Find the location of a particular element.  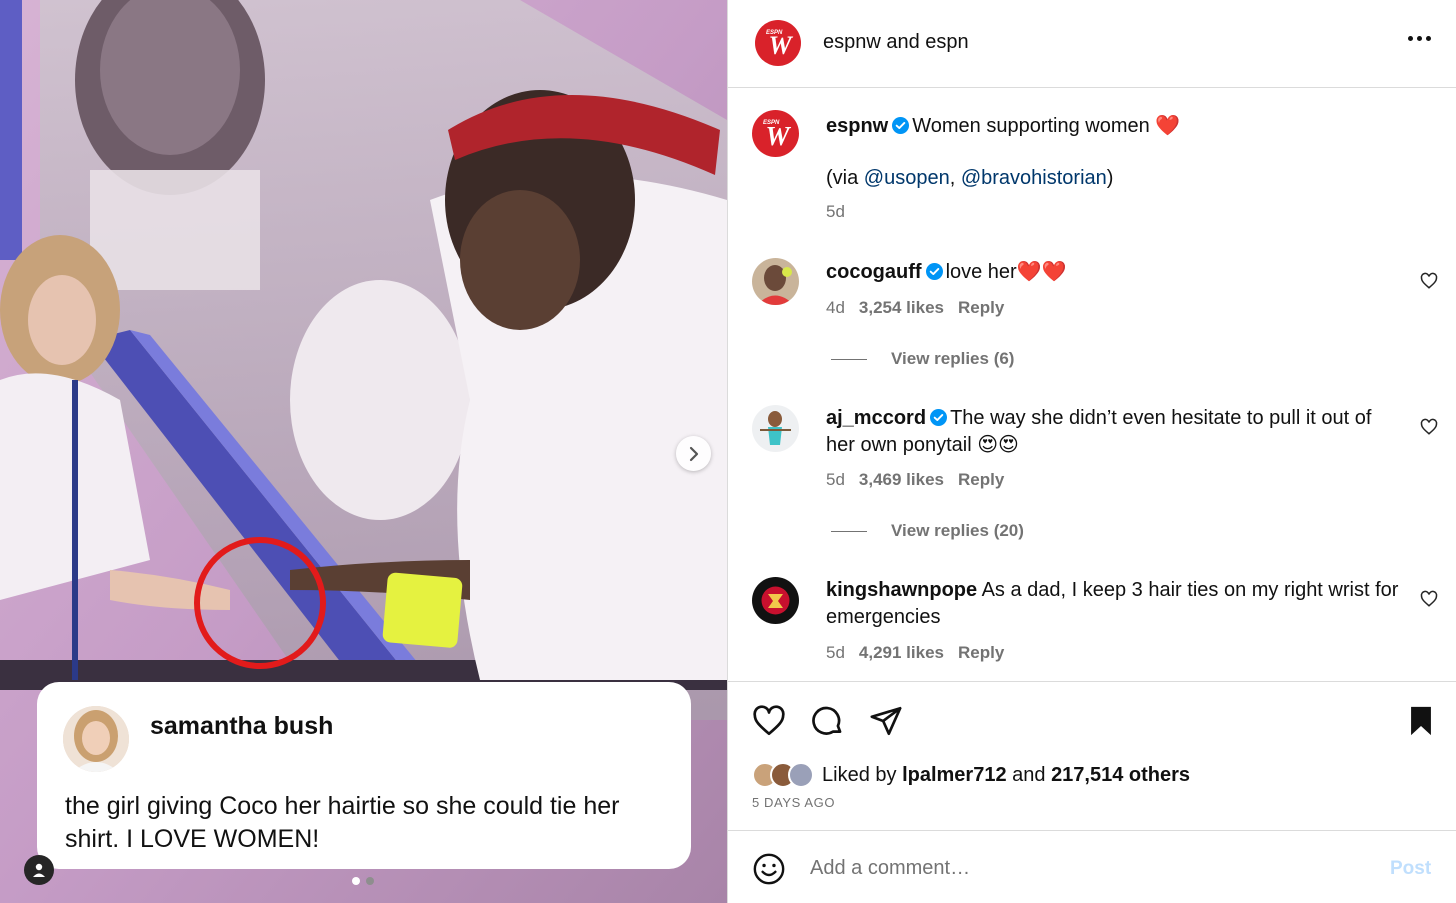

comment-meta: 5d 3,469 likes Reply is located at coordinates (915, 480).